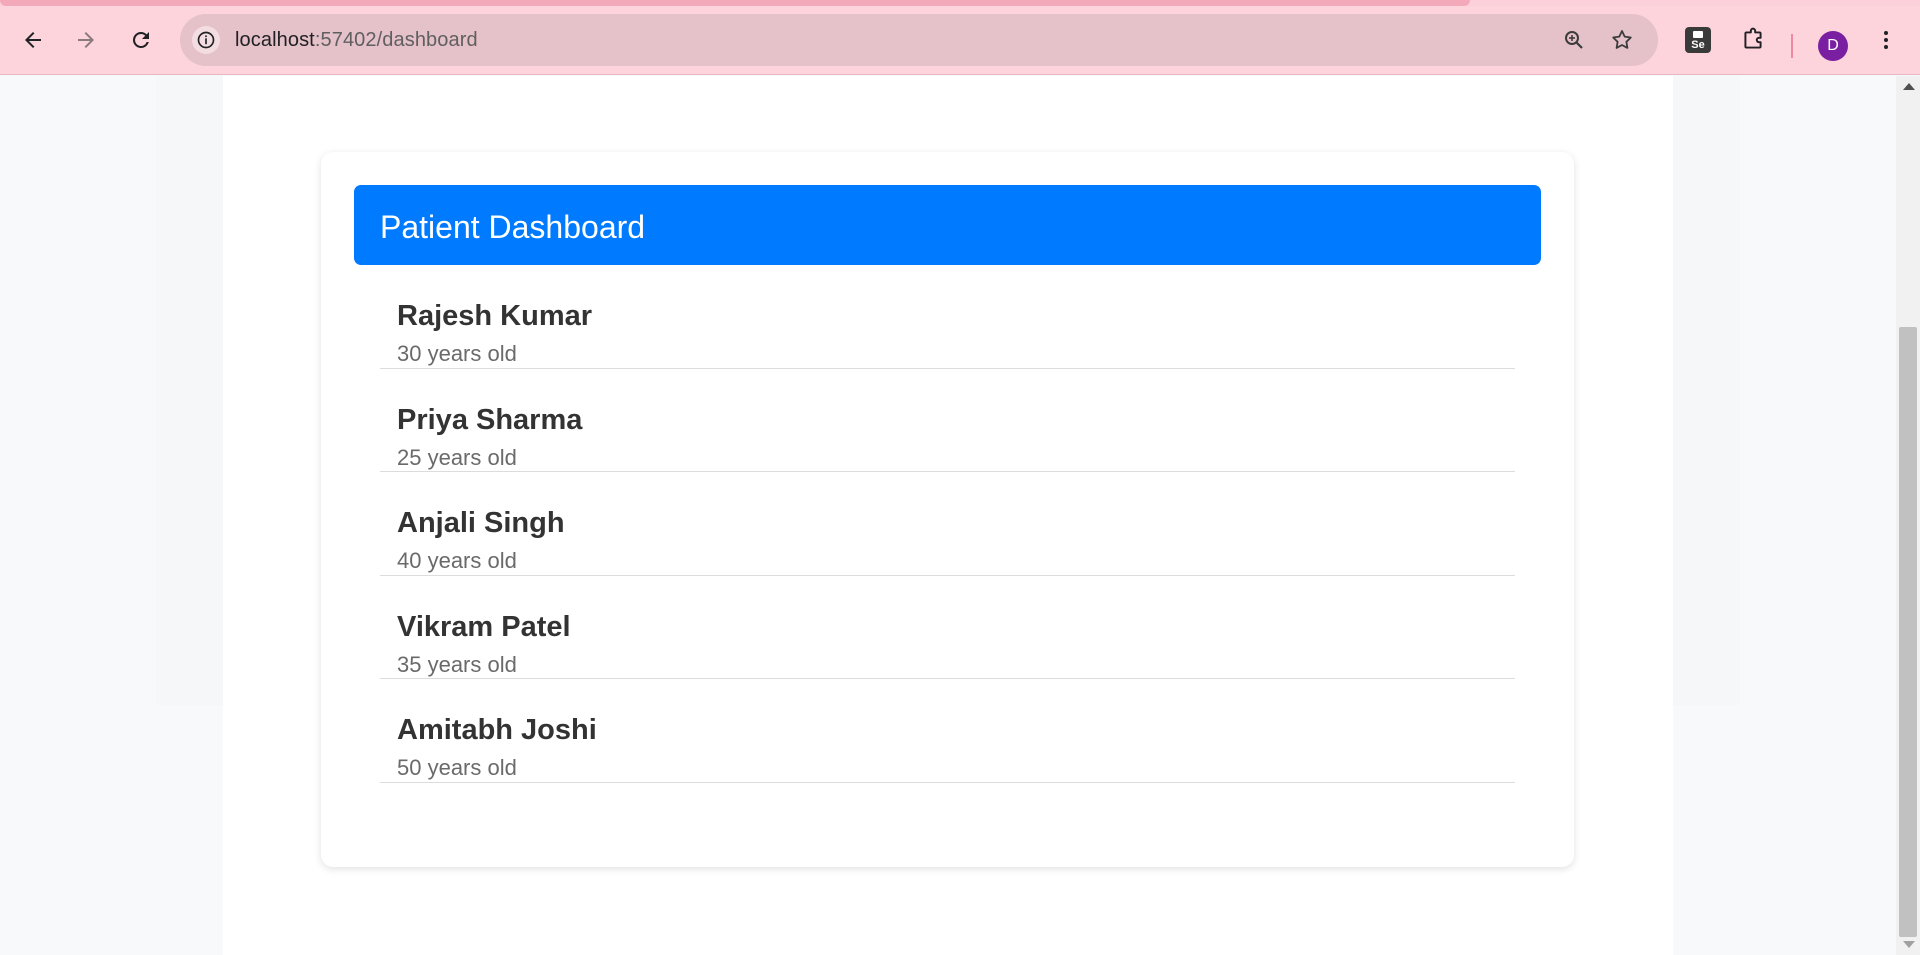  Describe the element at coordinates (396, 40) in the screenshot. I see `url-path: :57402/dashboard` at that location.